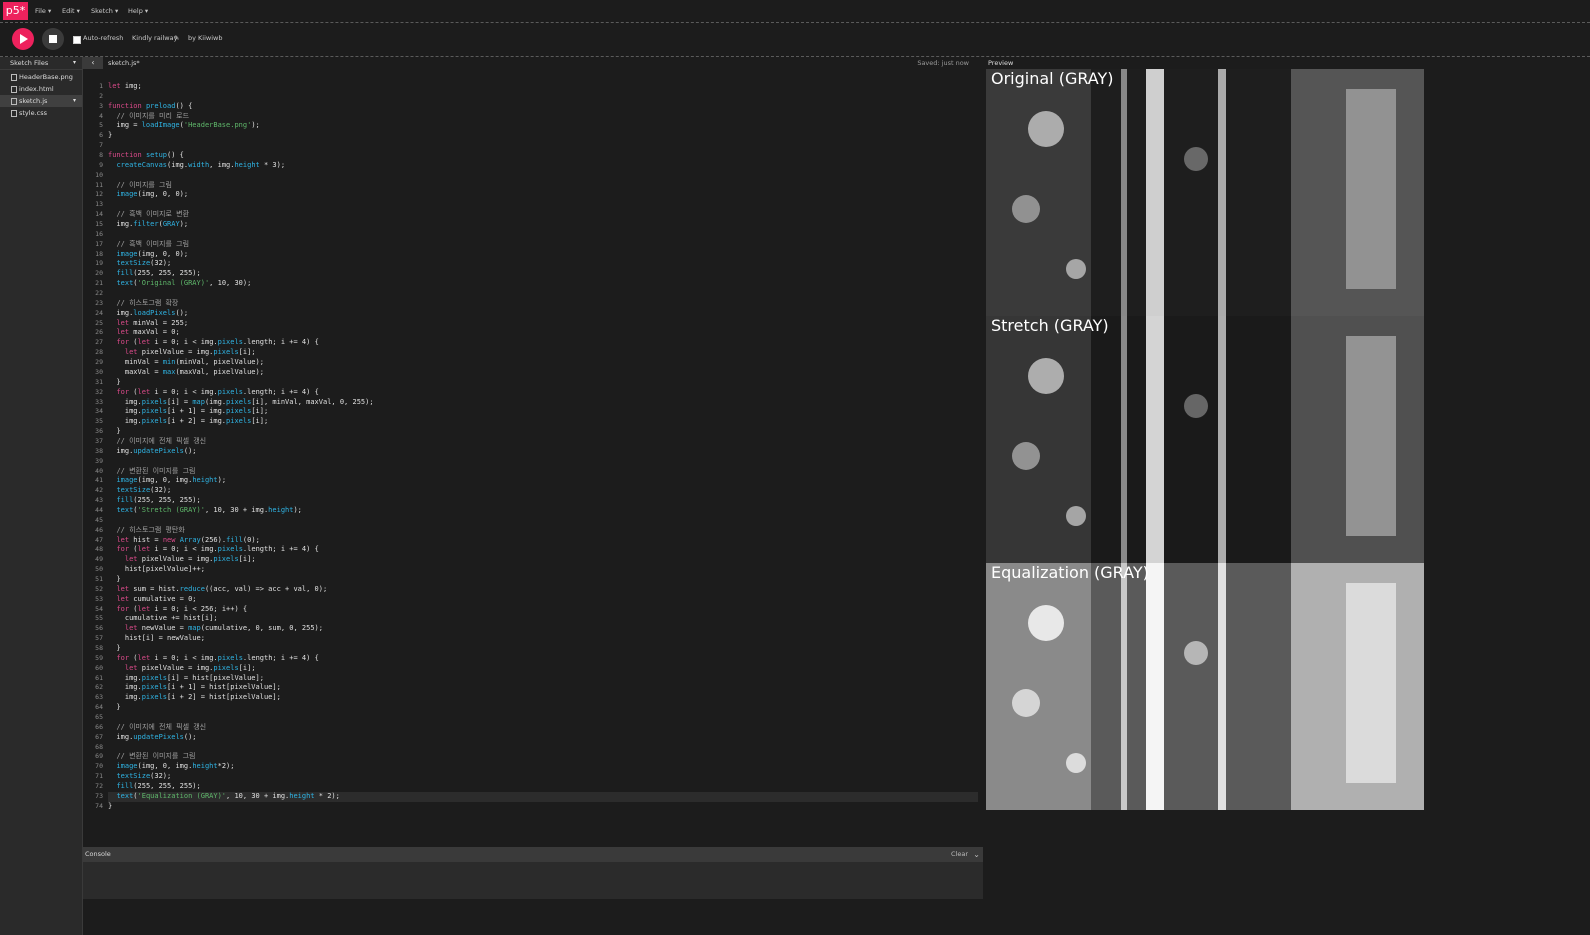 The image size is (1590, 935). I want to click on code-line: img.pixels[i + 1] = hist[pixelValue];, so click(543, 688).